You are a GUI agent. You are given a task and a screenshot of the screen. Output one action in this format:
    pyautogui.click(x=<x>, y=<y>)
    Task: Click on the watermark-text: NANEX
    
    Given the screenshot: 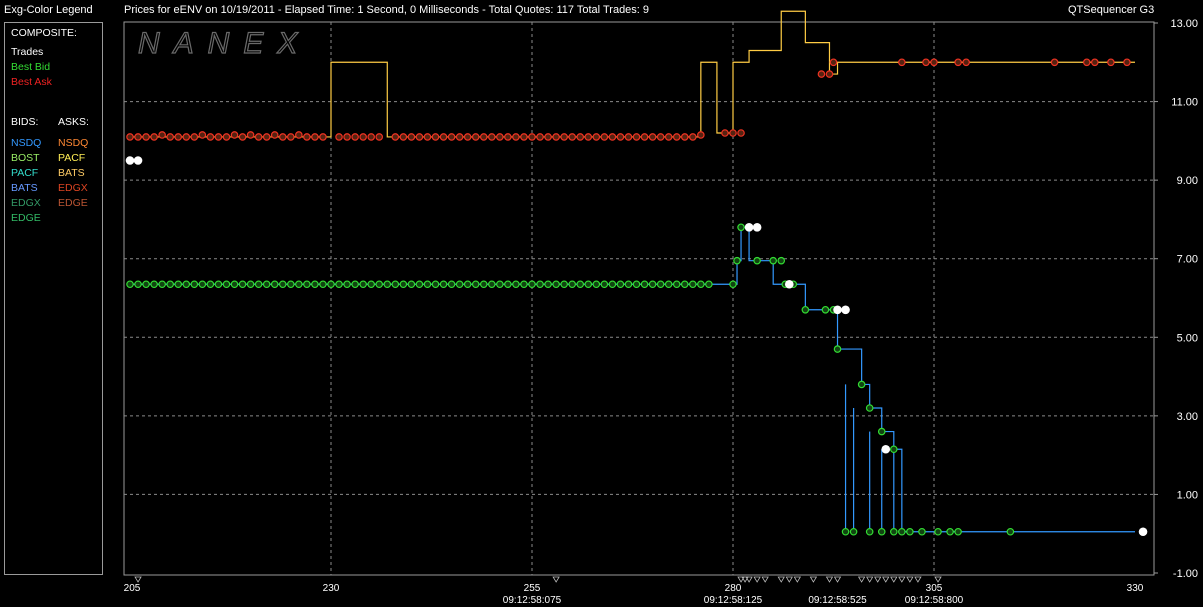 What is the action you would take?
    pyautogui.click(x=224, y=43)
    